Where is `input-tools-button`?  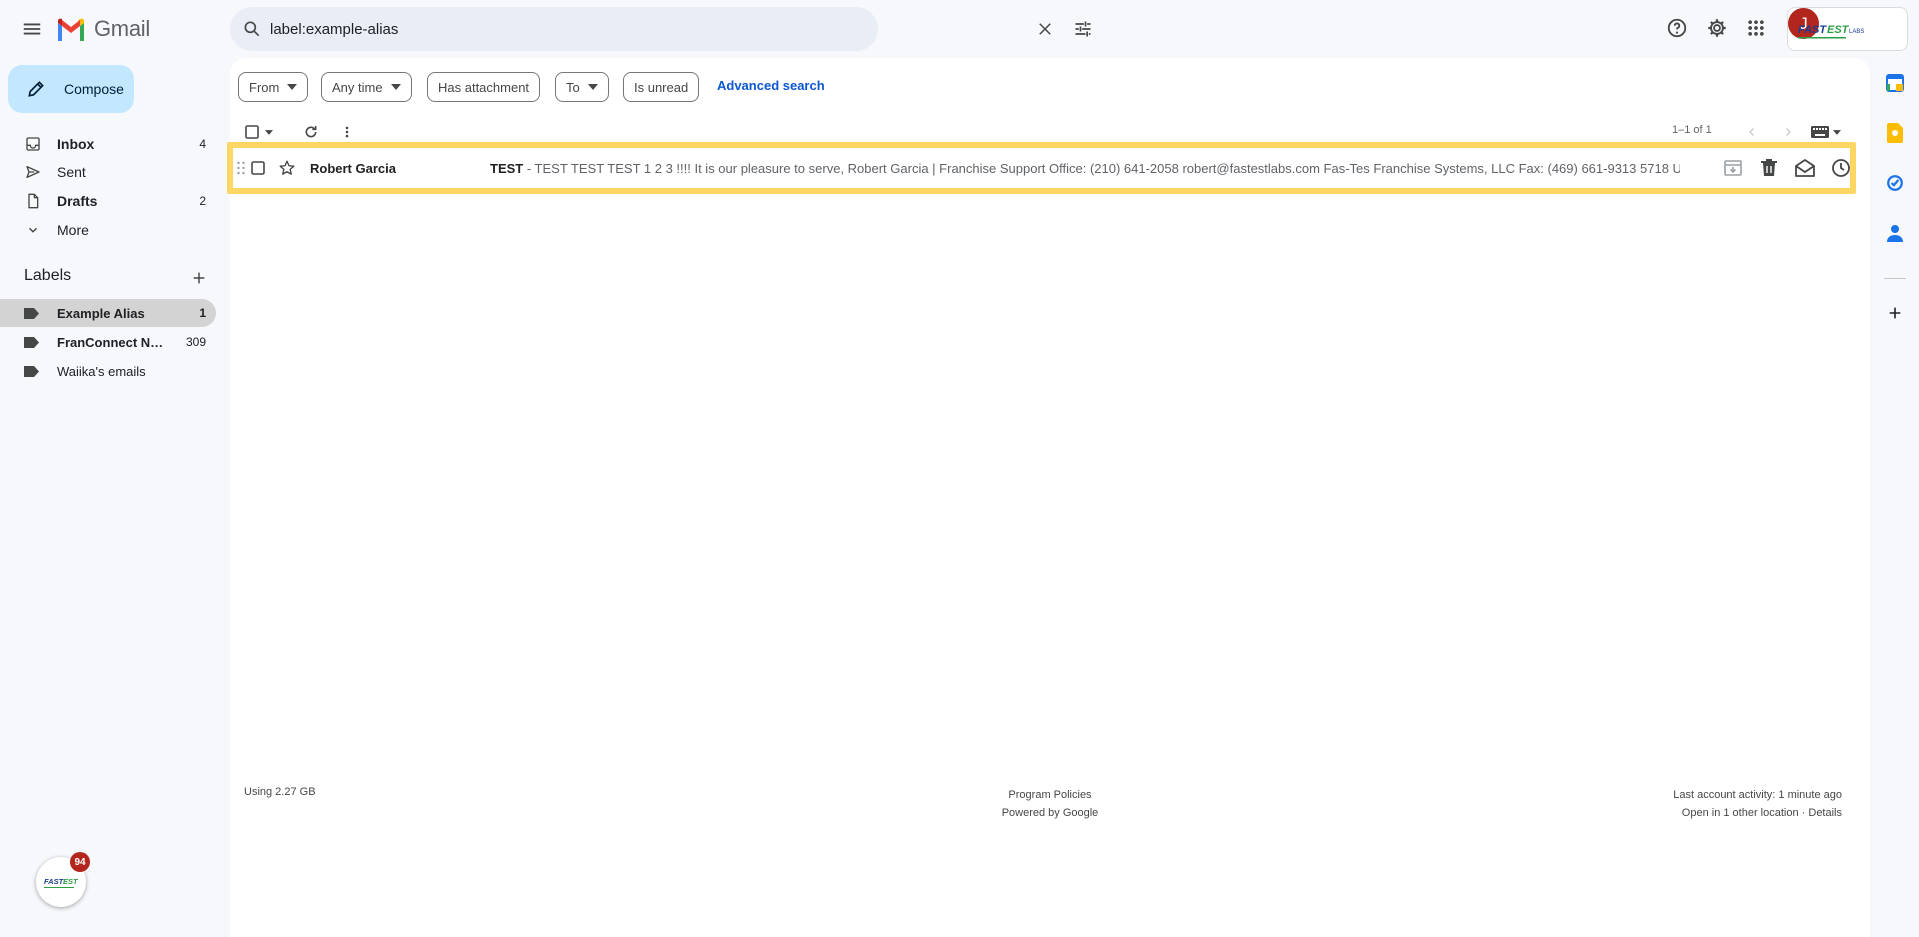
input-tools-button is located at coordinates (1826, 132).